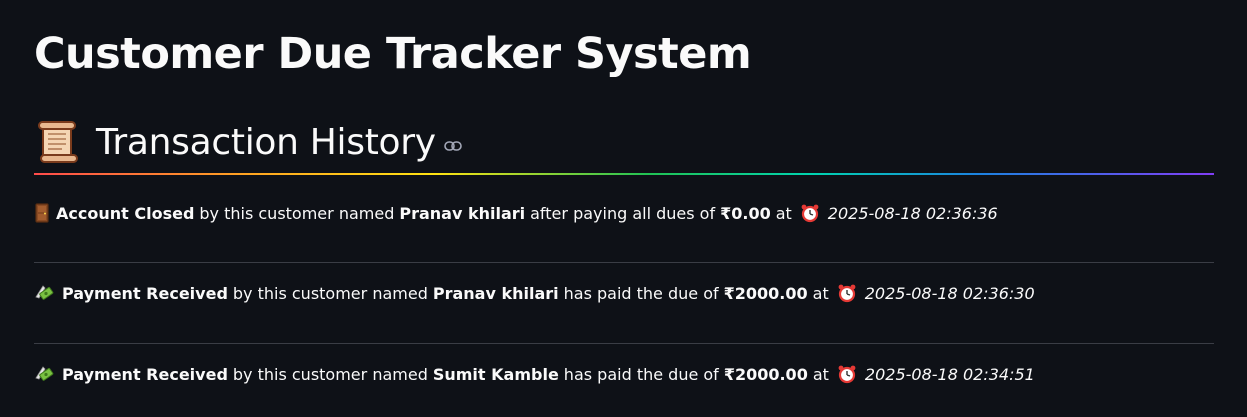 Image resolution: width=1247 pixels, height=417 pixels. What do you see at coordinates (623, 213) in the screenshot?
I see `transaction-text: after paying all dues of` at bounding box center [623, 213].